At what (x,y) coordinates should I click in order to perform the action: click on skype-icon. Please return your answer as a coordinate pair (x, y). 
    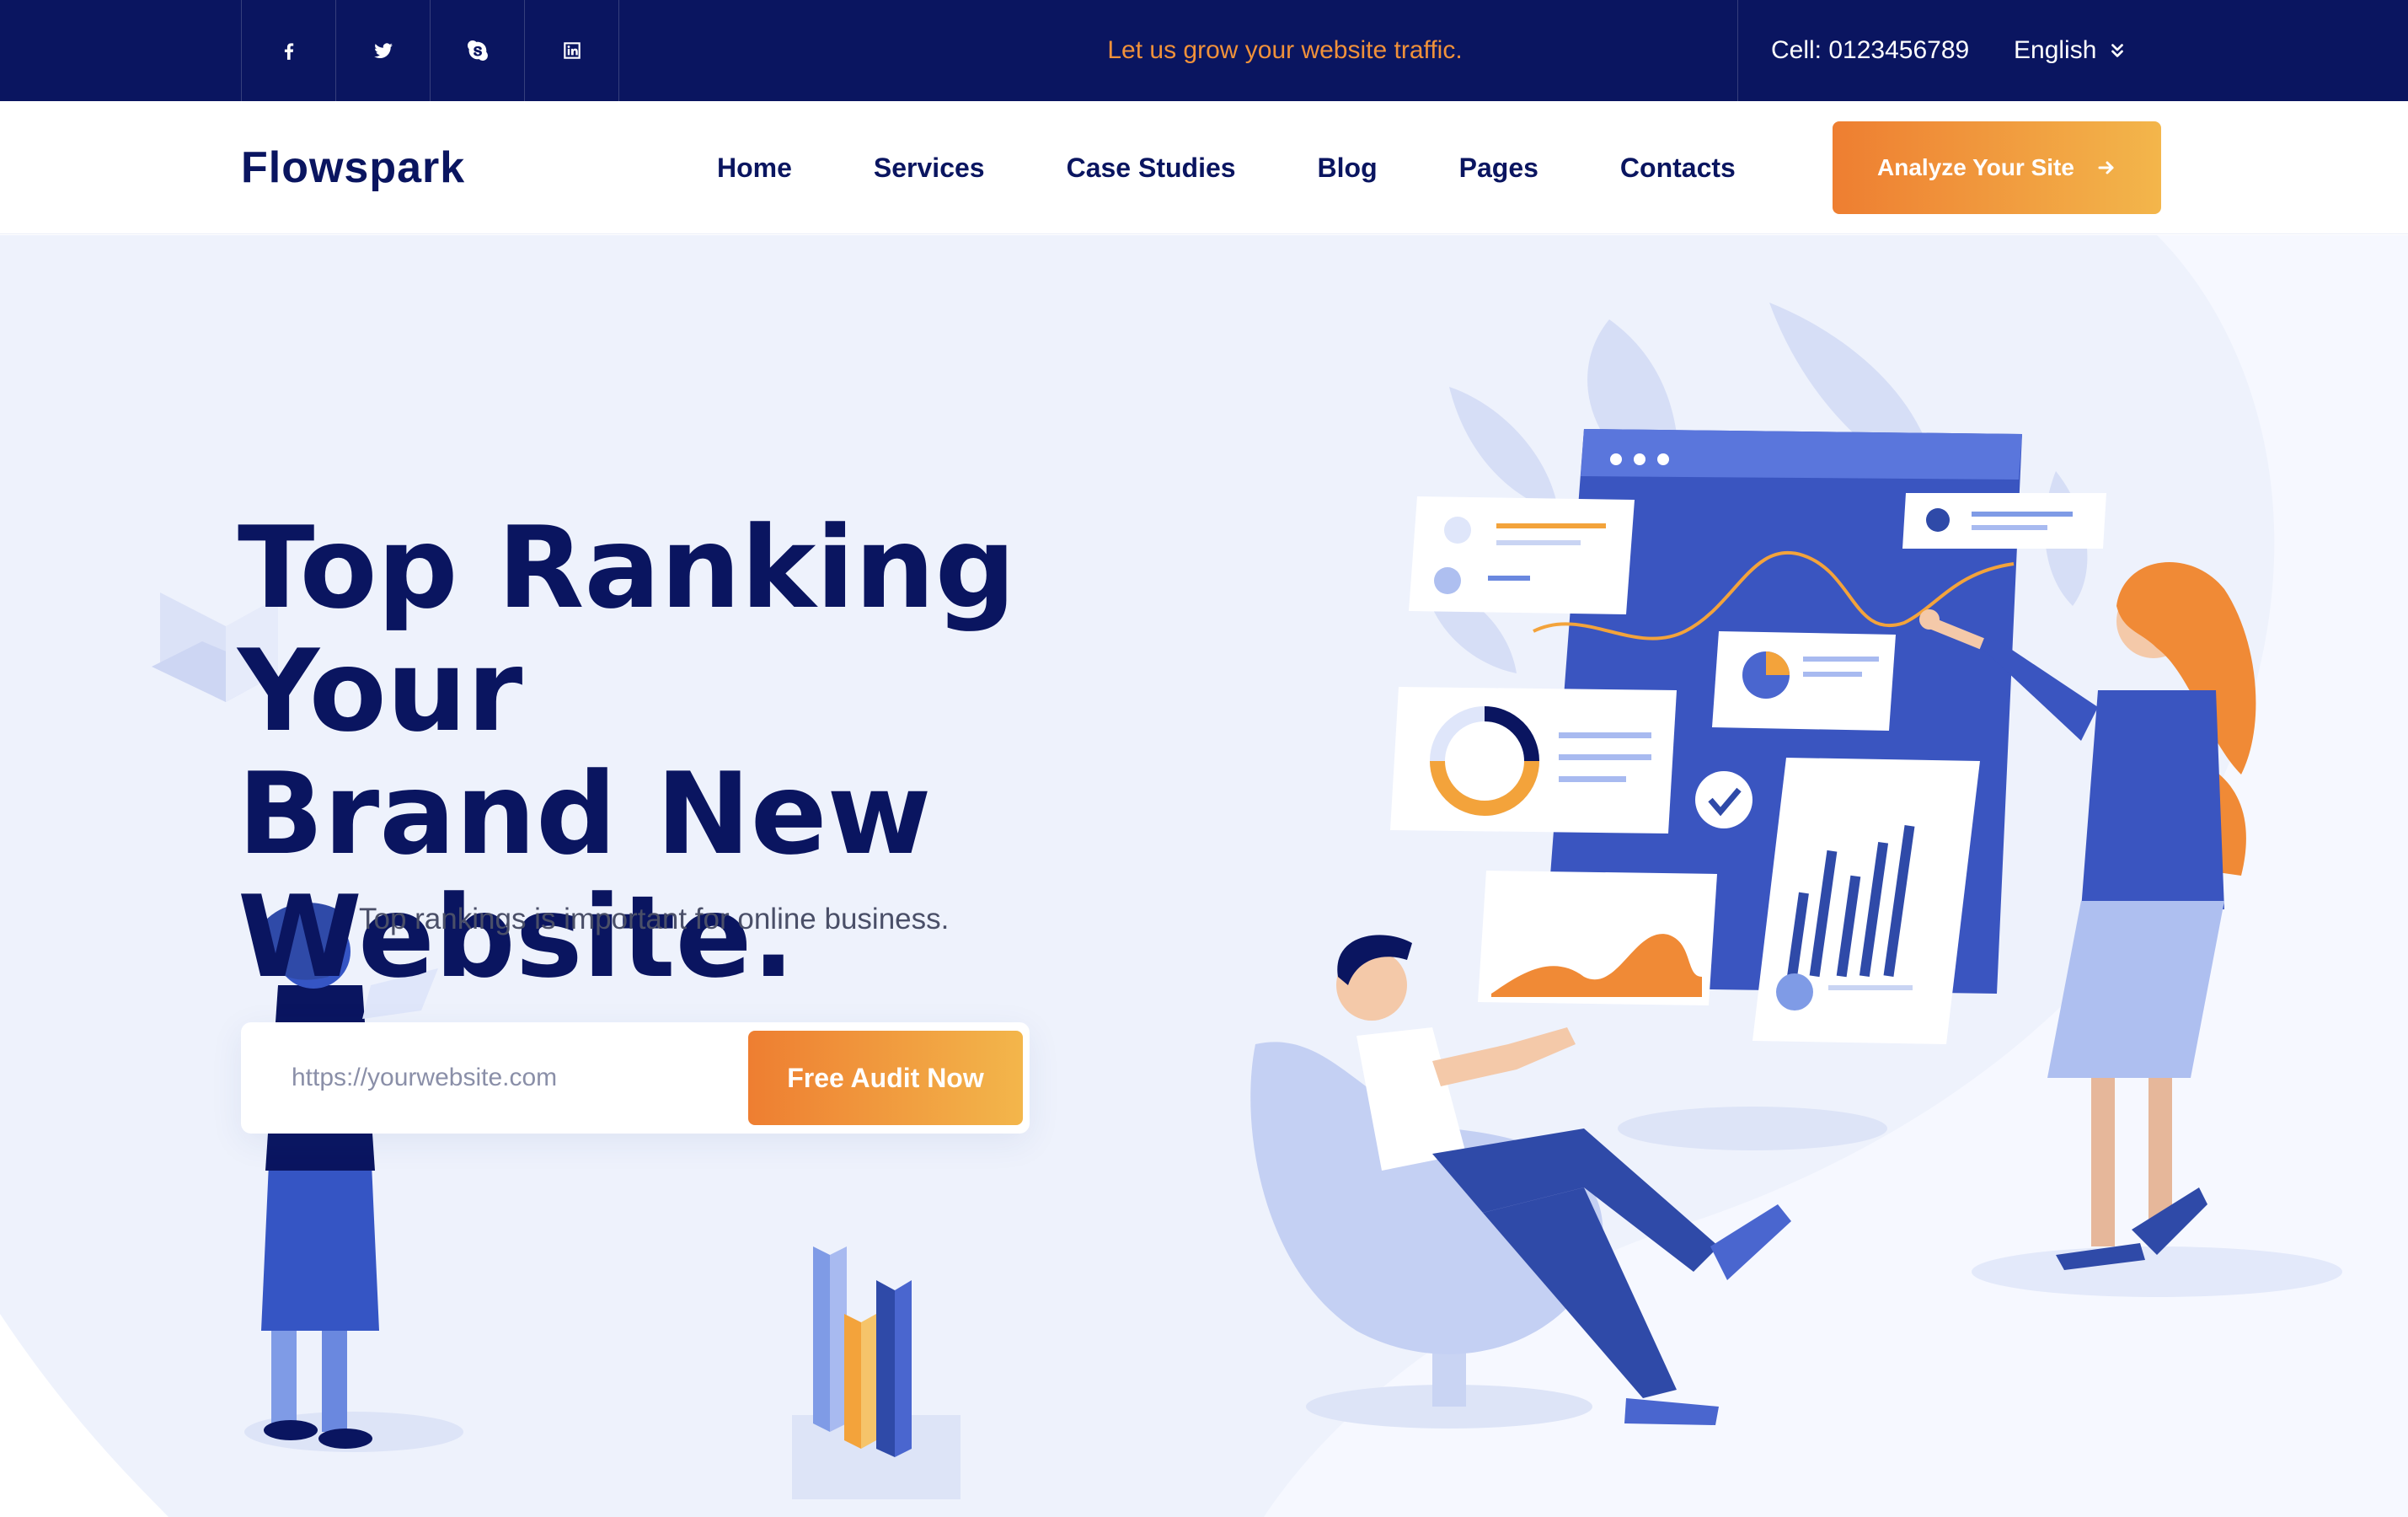
    Looking at the image, I should click on (477, 50).